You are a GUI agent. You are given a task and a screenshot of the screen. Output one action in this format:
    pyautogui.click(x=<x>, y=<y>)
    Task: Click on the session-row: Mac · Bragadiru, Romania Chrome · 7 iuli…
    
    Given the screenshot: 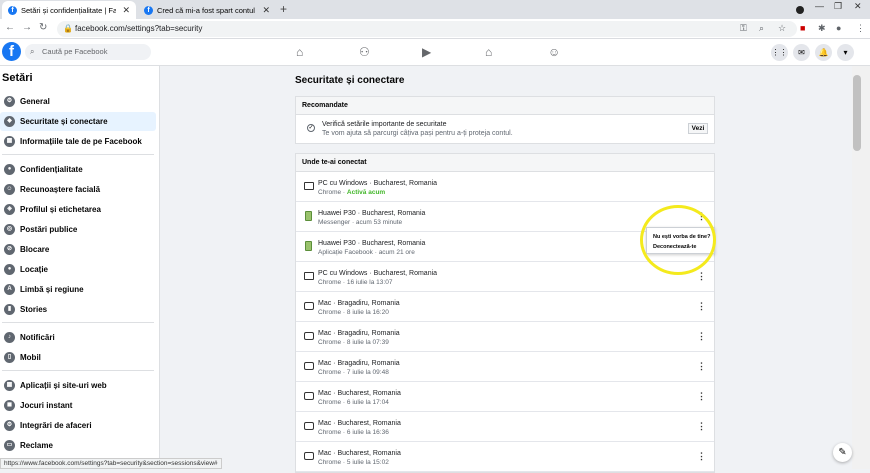 What is the action you would take?
    pyautogui.click(x=505, y=367)
    